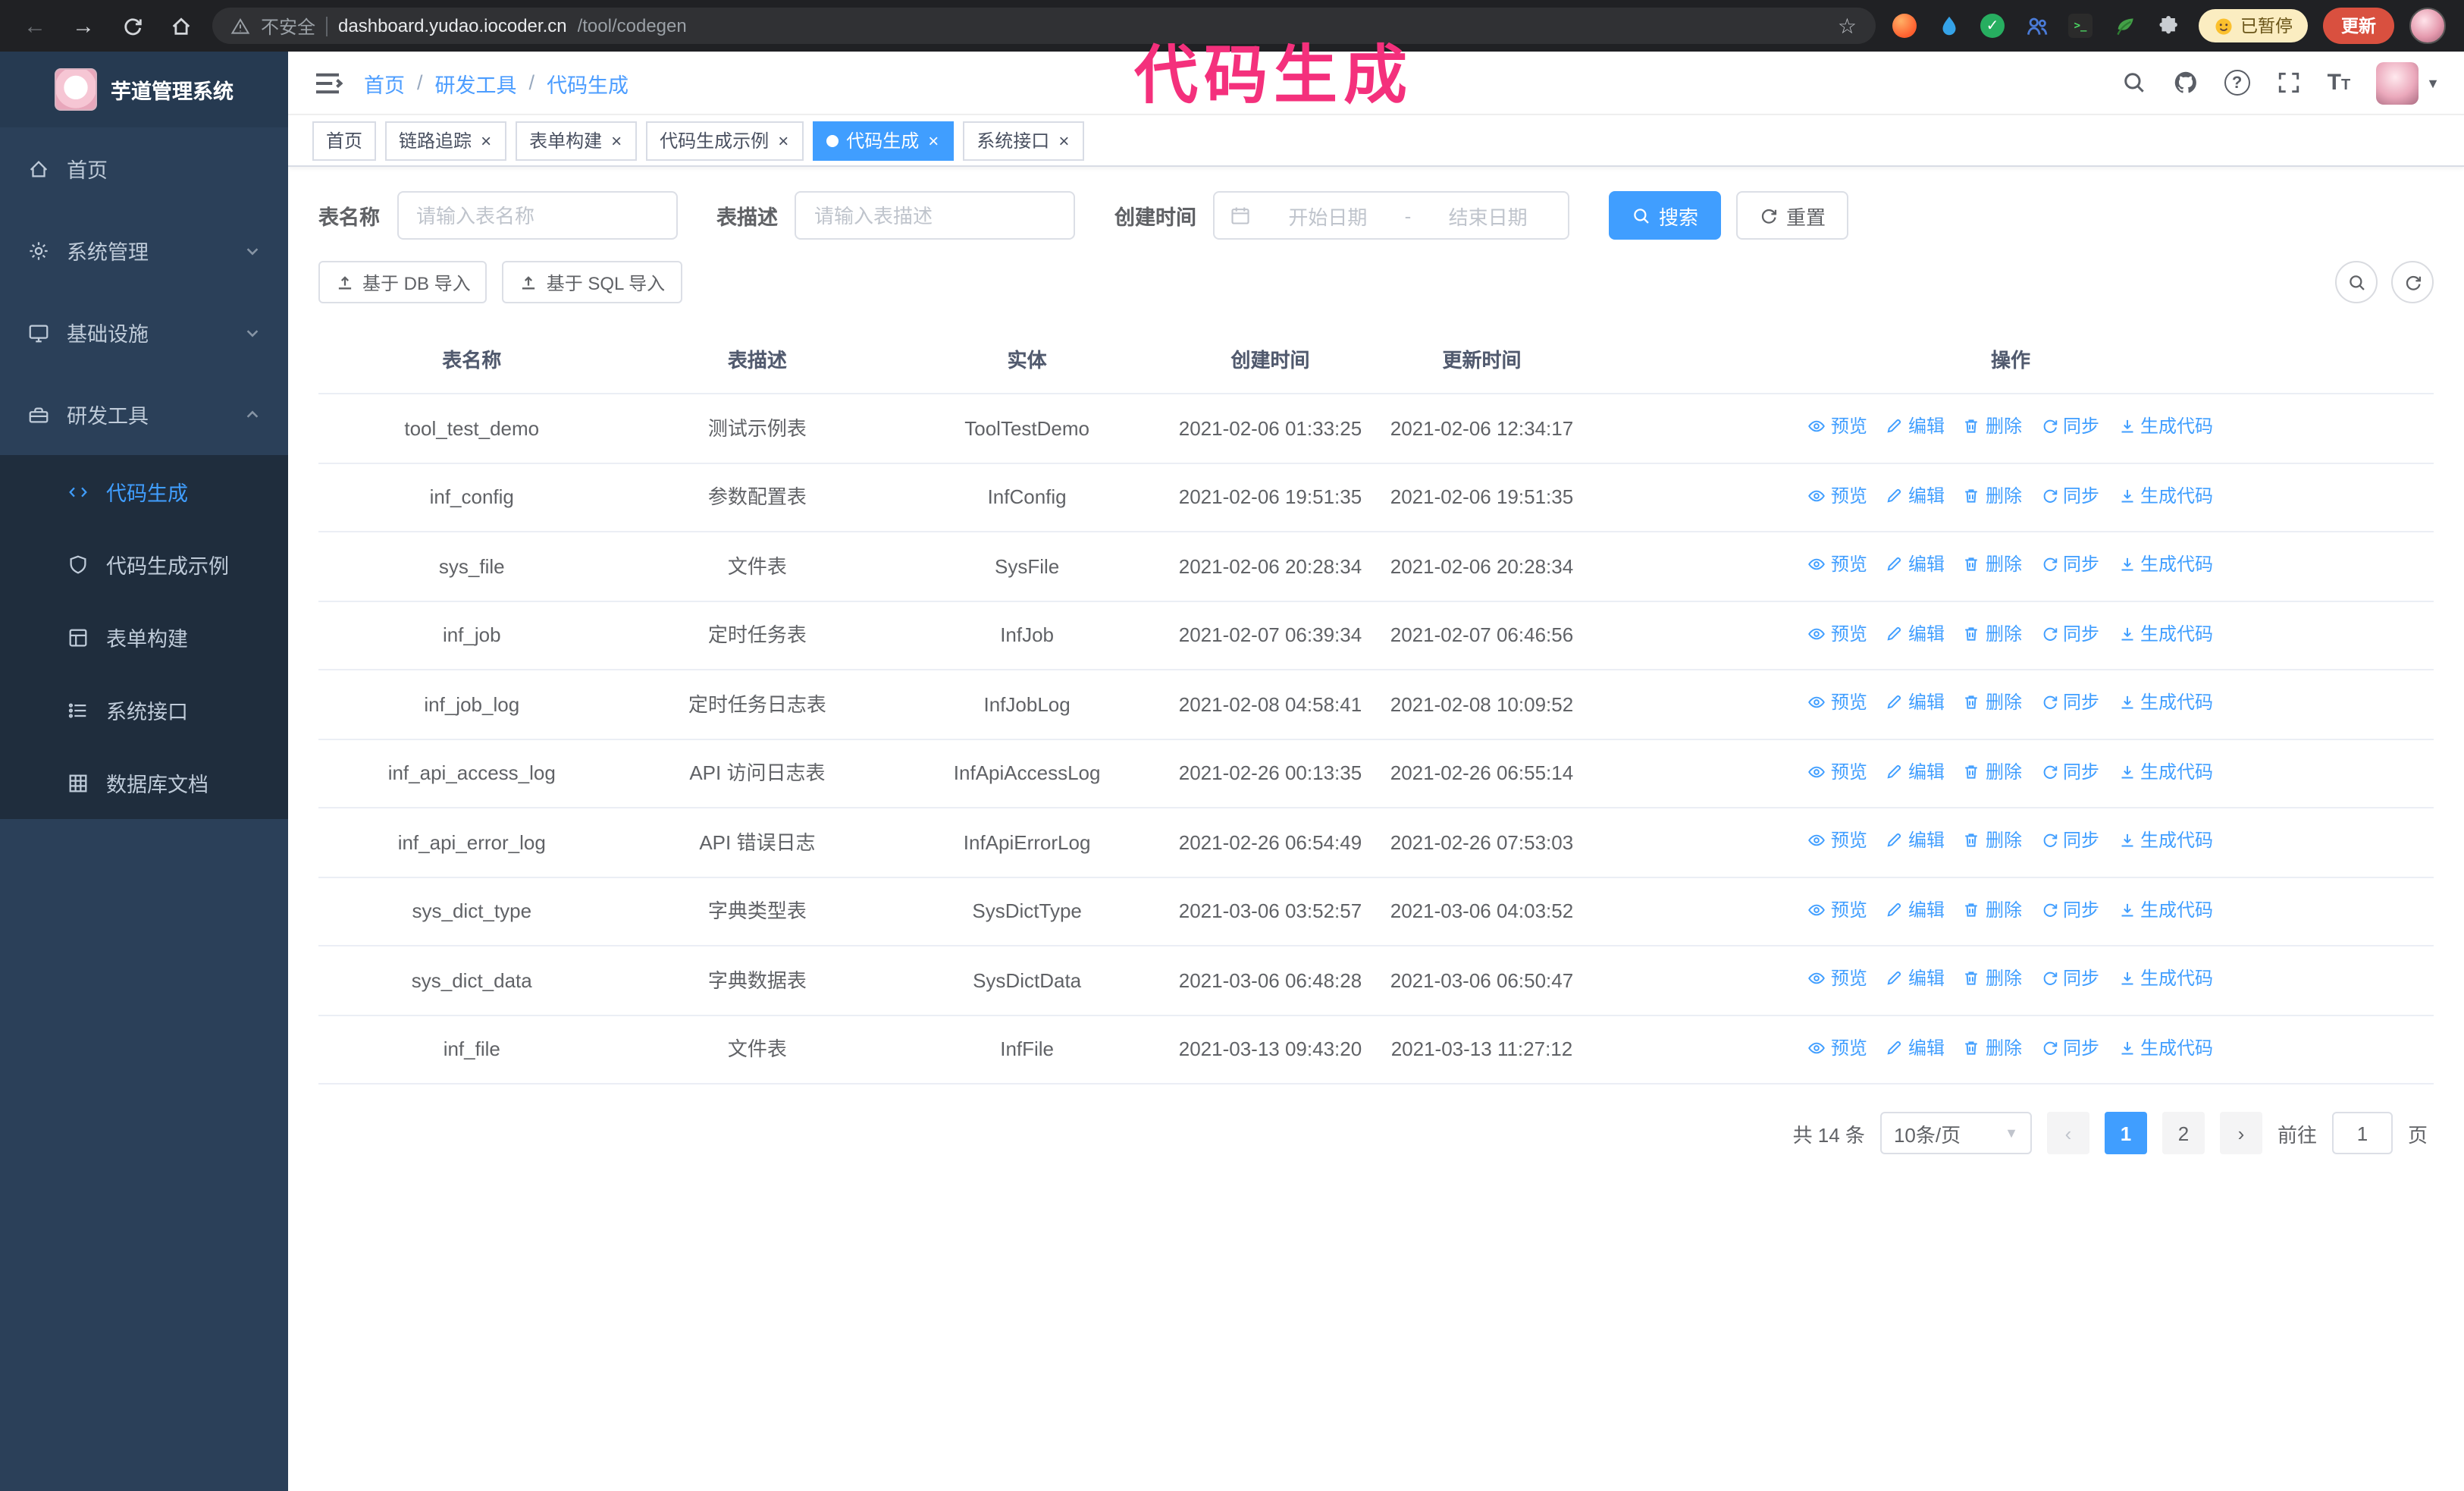  What do you see at coordinates (537, 215) in the screenshot?
I see `table-name-input` at bounding box center [537, 215].